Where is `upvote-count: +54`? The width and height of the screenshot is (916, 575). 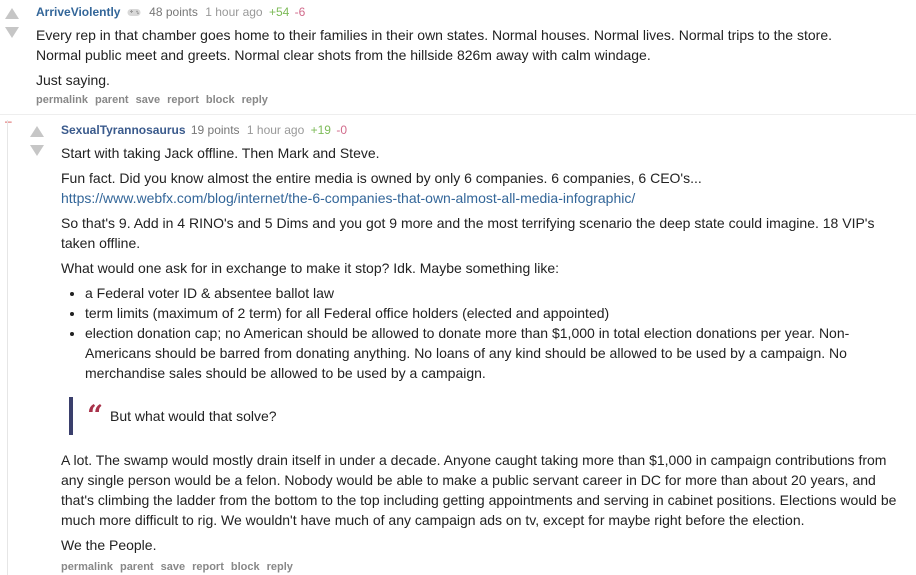
upvote-count: +54 is located at coordinates (279, 12).